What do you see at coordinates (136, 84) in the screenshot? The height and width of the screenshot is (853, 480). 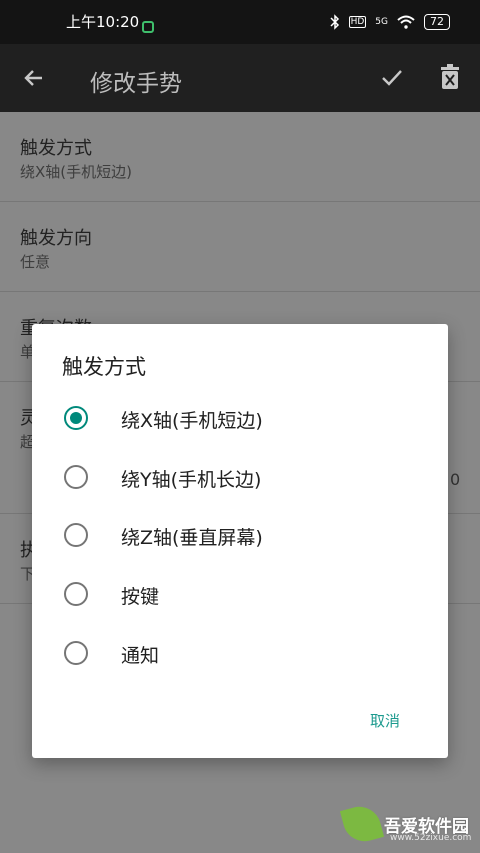 I see `page-title: 修改手势` at bounding box center [136, 84].